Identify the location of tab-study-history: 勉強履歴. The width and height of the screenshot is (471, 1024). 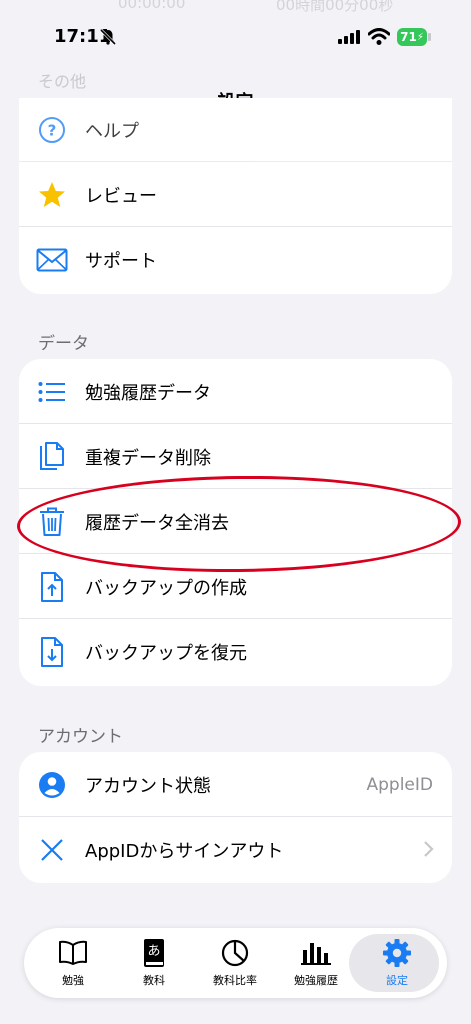
(316, 963).